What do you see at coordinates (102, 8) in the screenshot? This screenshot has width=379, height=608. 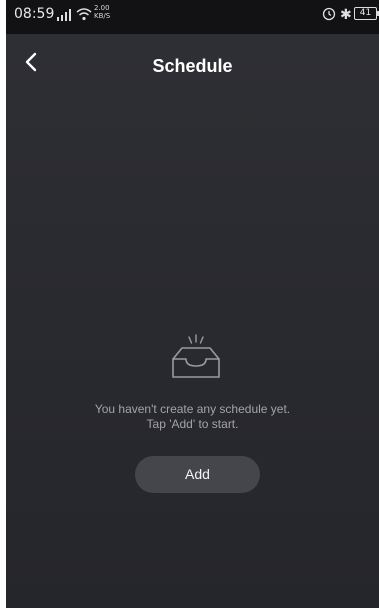 I see `network-speed-value: 2.00` at bounding box center [102, 8].